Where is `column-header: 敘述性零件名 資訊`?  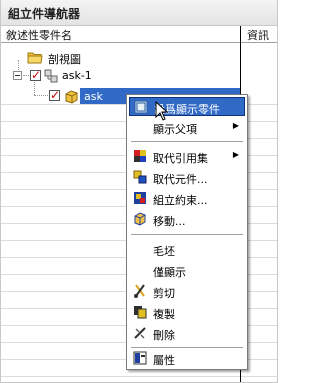
column-header: 敘述性零件名 資訊 is located at coordinates (139, 34).